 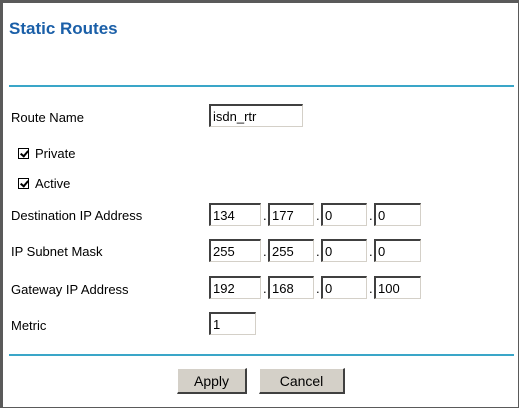 I want to click on cancel-button: Cancel, so click(x=302, y=381).